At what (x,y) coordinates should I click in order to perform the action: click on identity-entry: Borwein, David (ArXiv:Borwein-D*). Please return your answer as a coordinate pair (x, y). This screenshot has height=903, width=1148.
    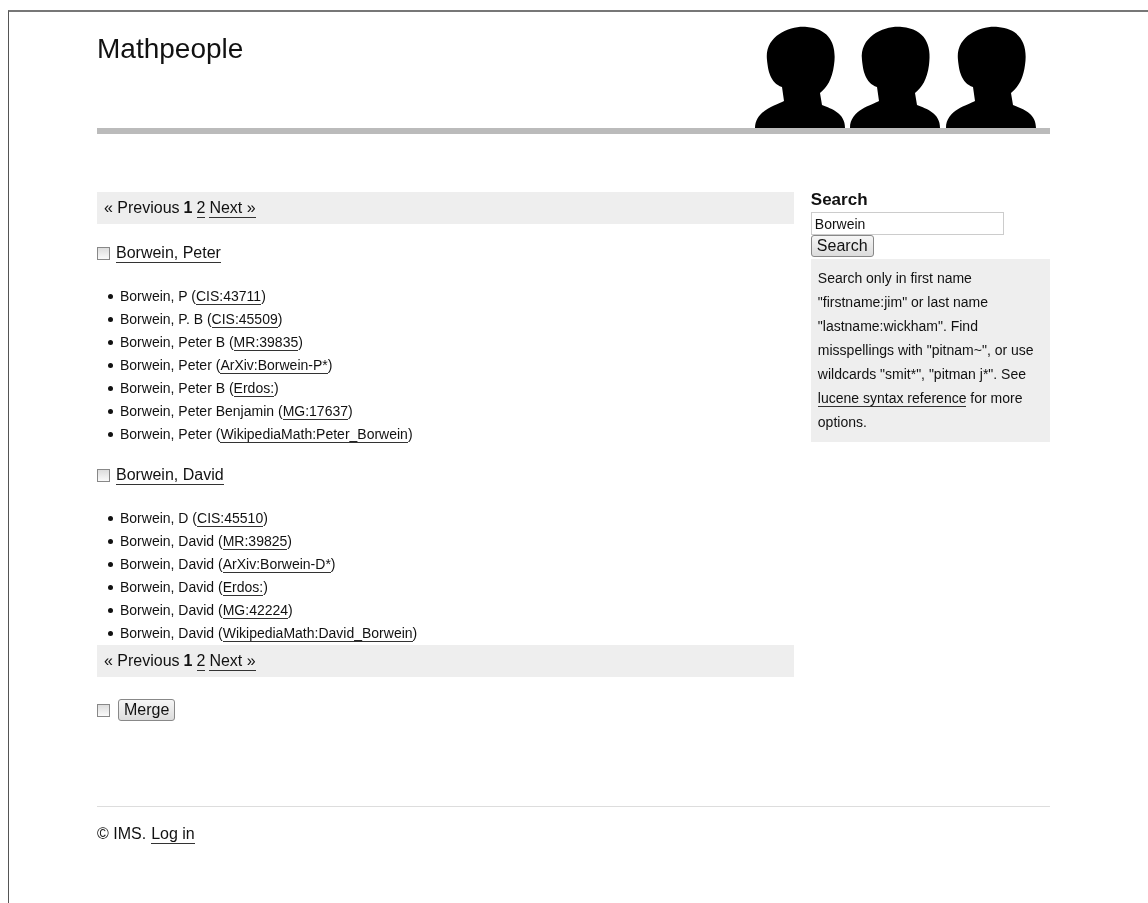
    Looking at the image, I should click on (228, 565).